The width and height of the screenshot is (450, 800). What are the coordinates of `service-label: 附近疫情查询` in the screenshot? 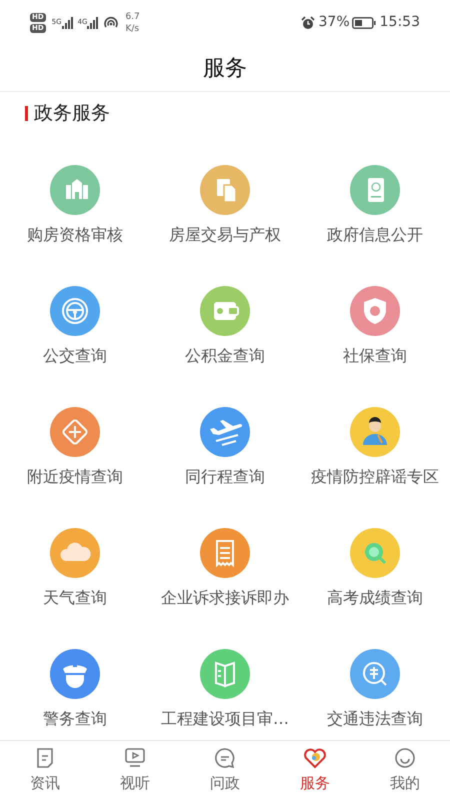 It's located at (75, 477).